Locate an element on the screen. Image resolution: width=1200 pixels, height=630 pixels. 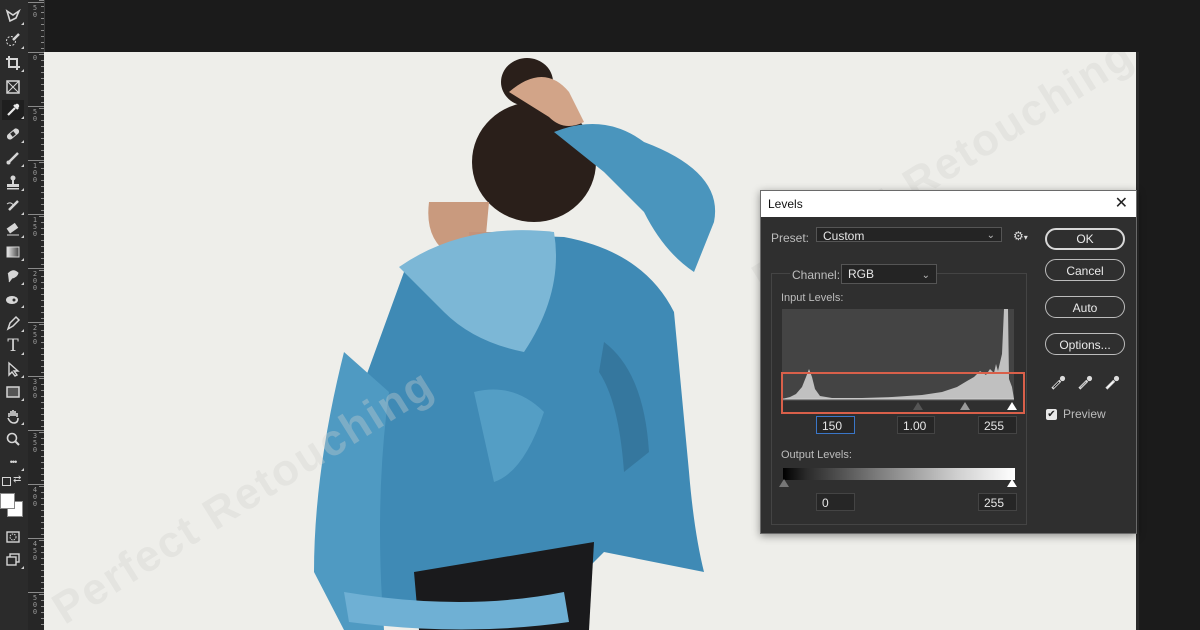
quick-selection-icon is located at coordinates (13, 39).